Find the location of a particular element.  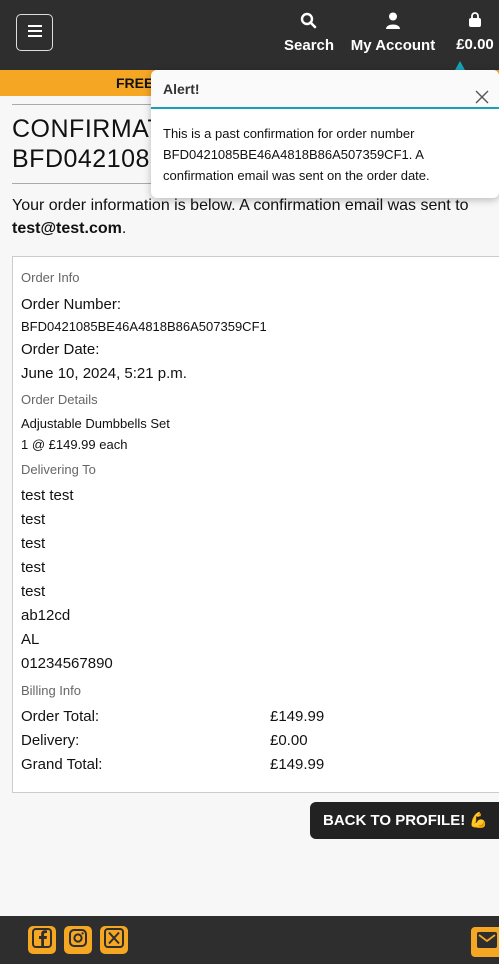

billing-row: Order Total: £149.99 is located at coordinates (259, 717).